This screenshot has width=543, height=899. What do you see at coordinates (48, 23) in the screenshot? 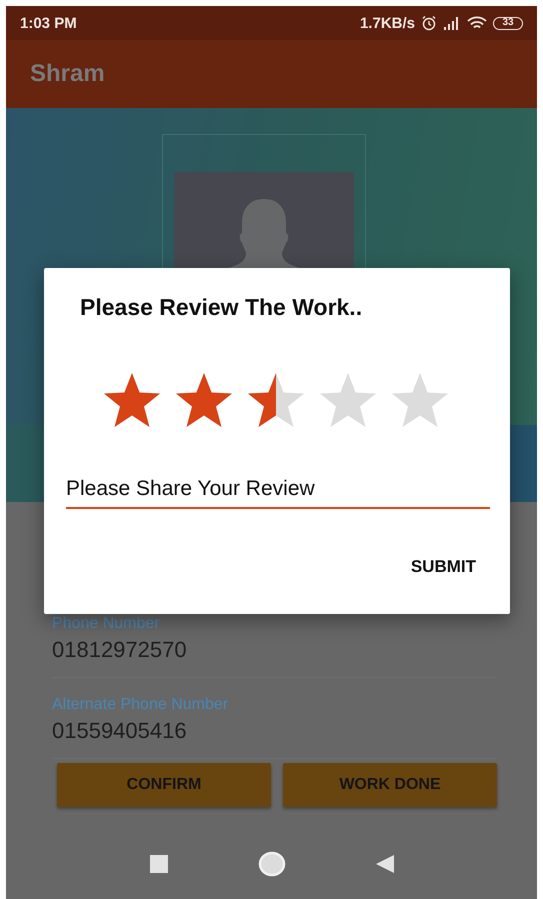
I see `status-time: 1:03 PM` at bounding box center [48, 23].